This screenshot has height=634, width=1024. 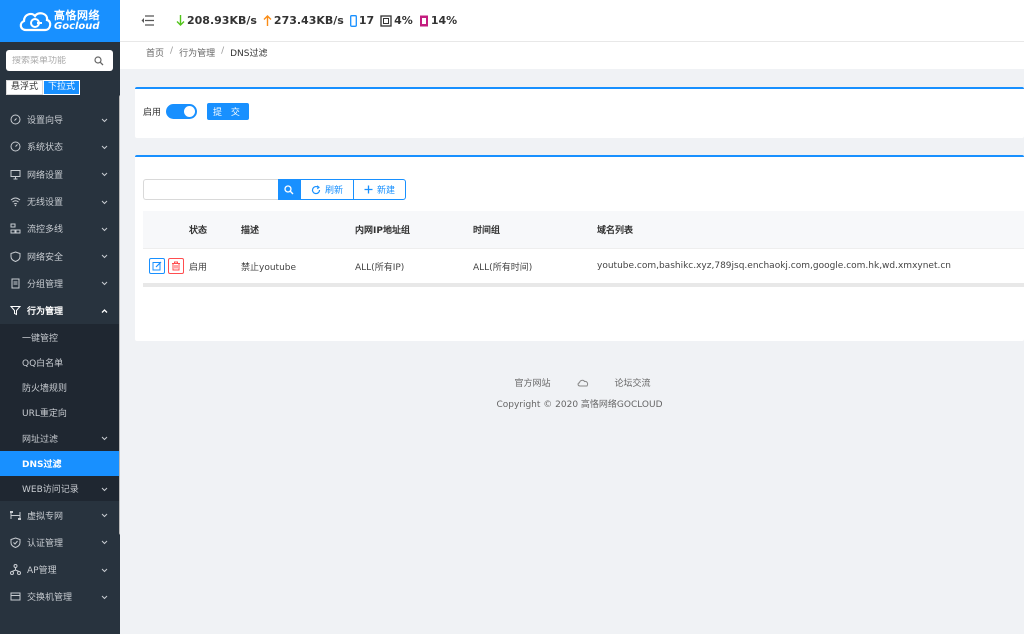 What do you see at coordinates (303, 20) in the screenshot?
I see `upload-speed: 273.43KB/s` at bounding box center [303, 20].